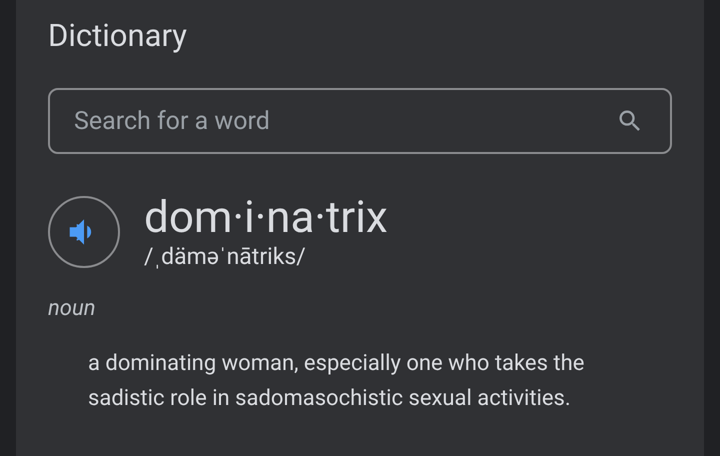 Image resolution: width=720 pixels, height=456 pixels. Describe the element at coordinates (84, 232) in the screenshot. I see `play-audio-button` at that location.